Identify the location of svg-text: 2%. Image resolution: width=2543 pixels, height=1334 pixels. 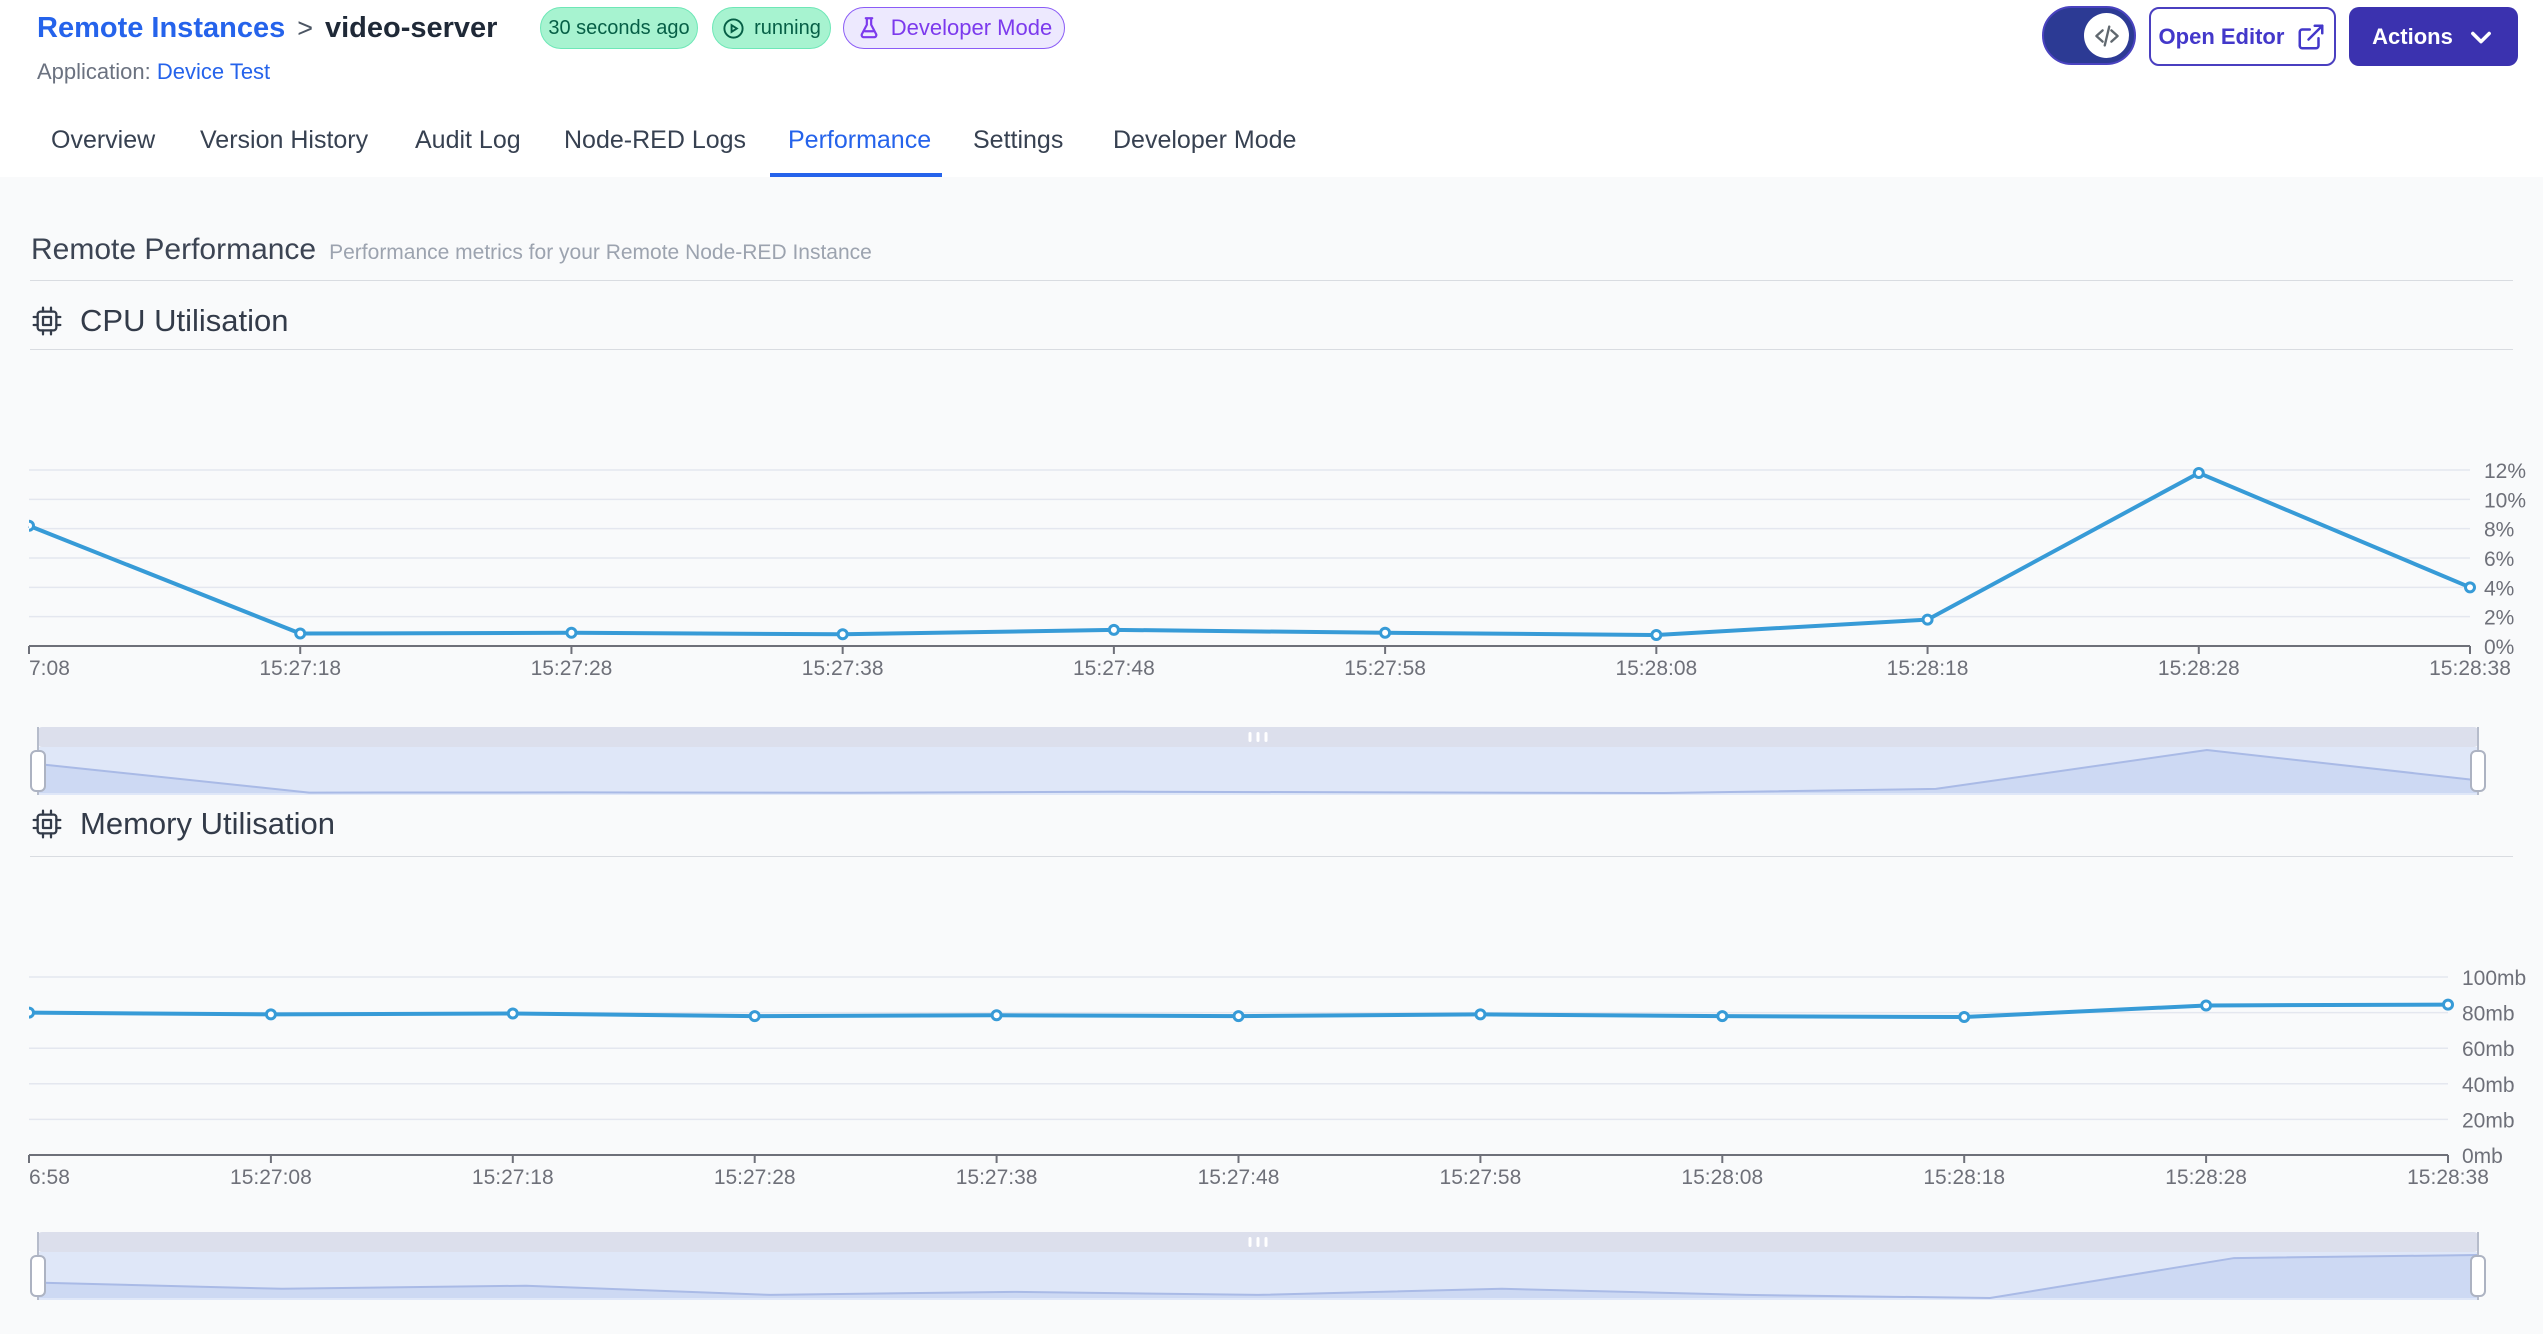
(2499, 618).